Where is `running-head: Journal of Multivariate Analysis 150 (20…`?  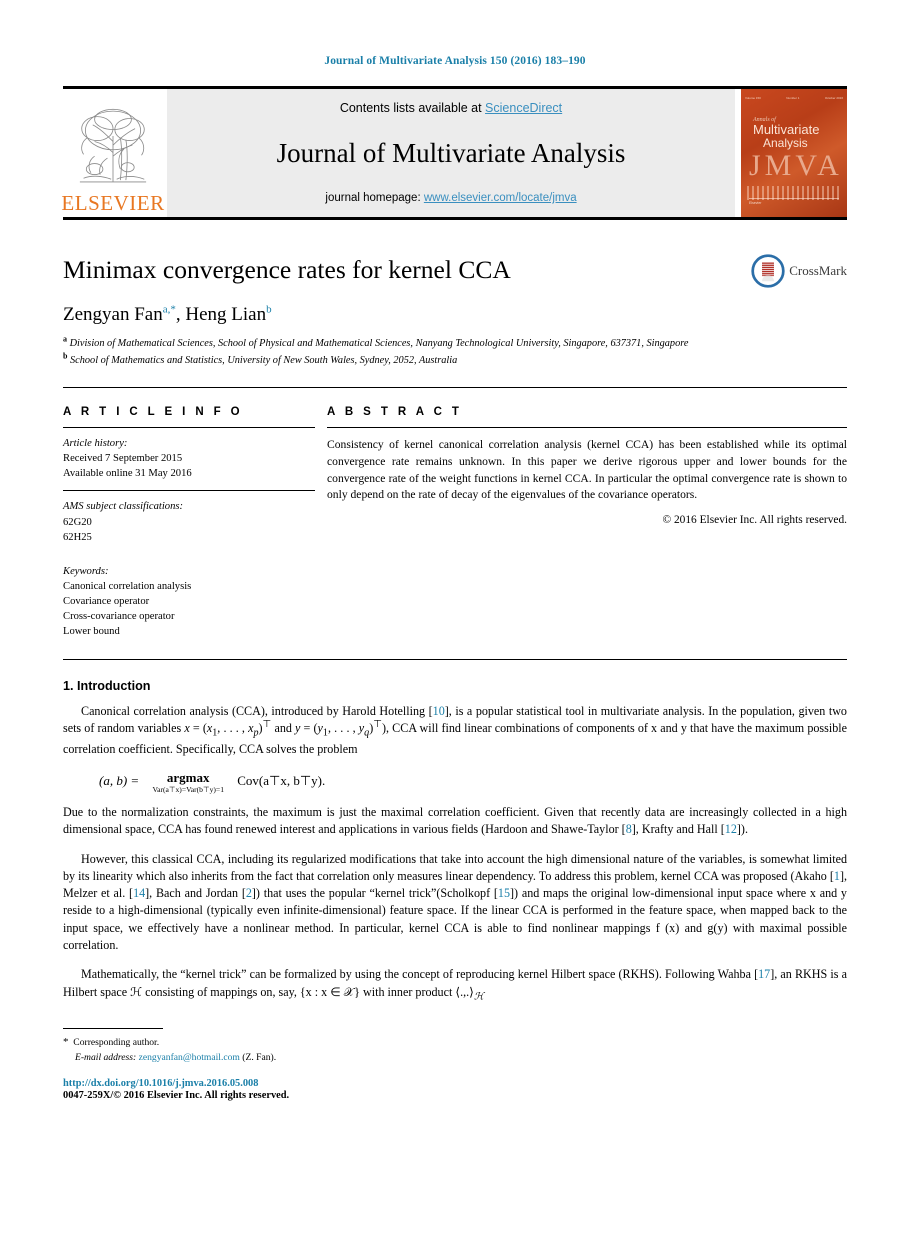 running-head: Journal of Multivariate Analysis 150 (20… is located at coordinates (455, 61).